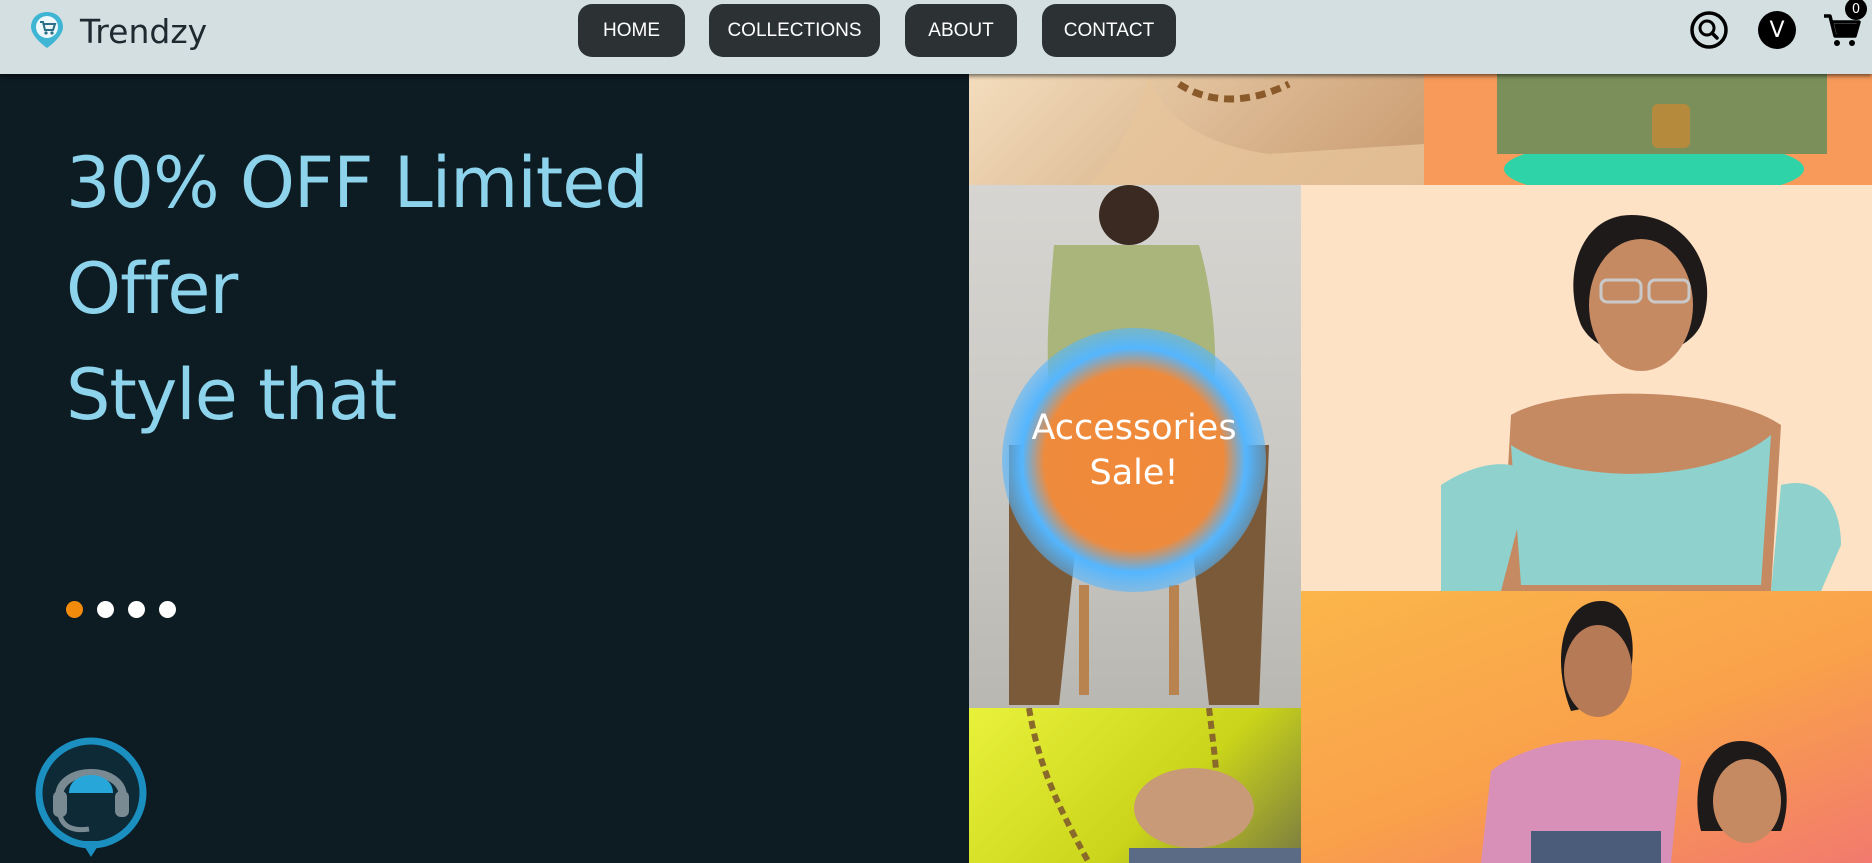 The height and width of the screenshot is (863, 1872). I want to click on hero-line-2: Offer, so click(152, 289).